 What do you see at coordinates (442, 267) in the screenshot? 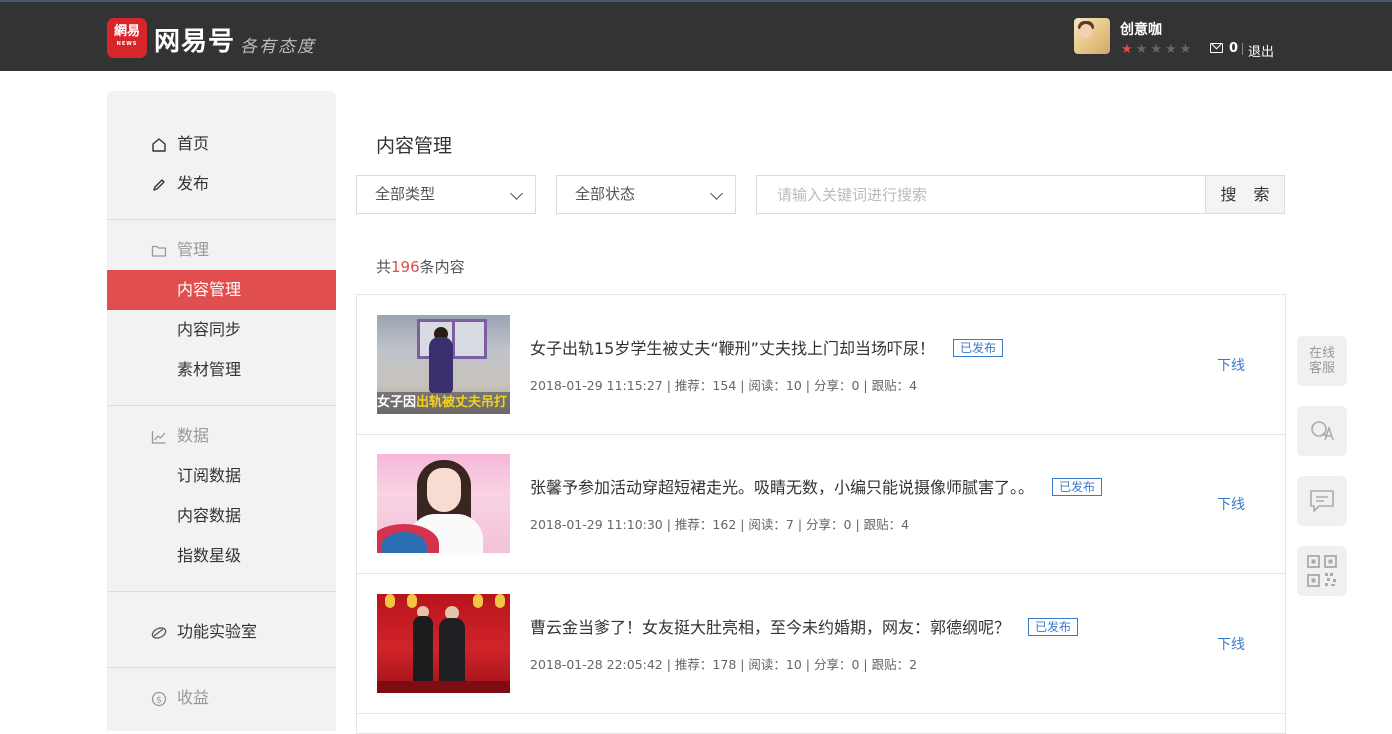
I see `count-suffix: 条内容` at bounding box center [442, 267].